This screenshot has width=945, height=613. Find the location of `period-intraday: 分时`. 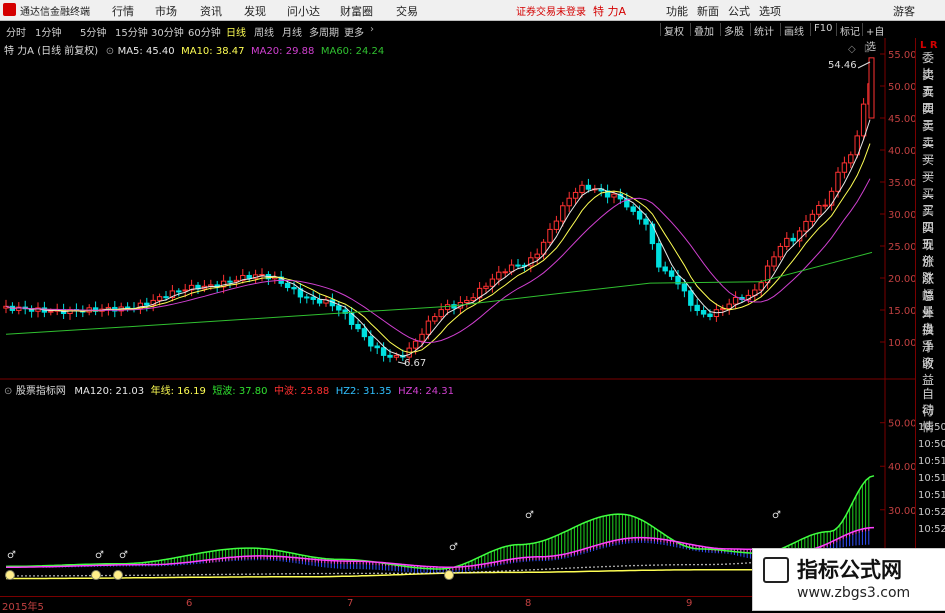

period-intraday: 分时 is located at coordinates (16, 31).